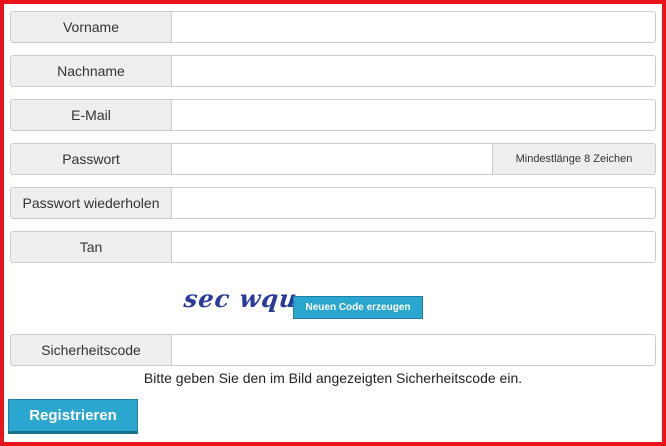 Image resolution: width=666 pixels, height=446 pixels. What do you see at coordinates (414, 27) in the screenshot?
I see `first-name-input` at bounding box center [414, 27].